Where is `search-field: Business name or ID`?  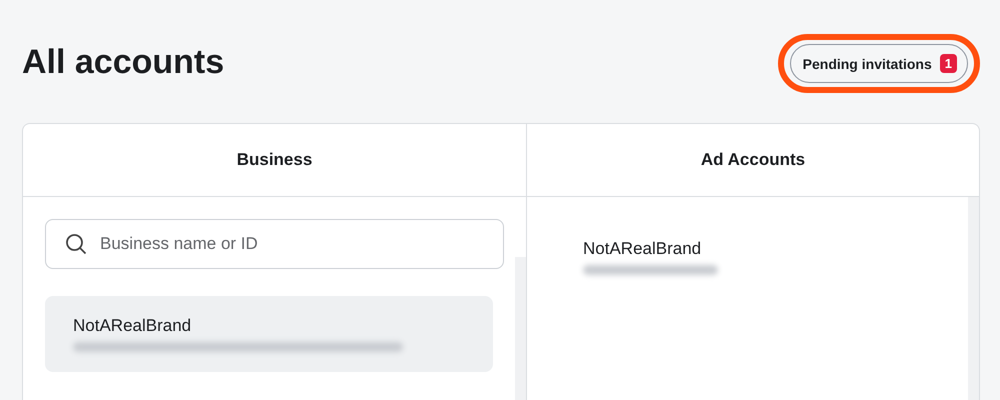
search-field: Business name or ID is located at coordinates (274, 244).